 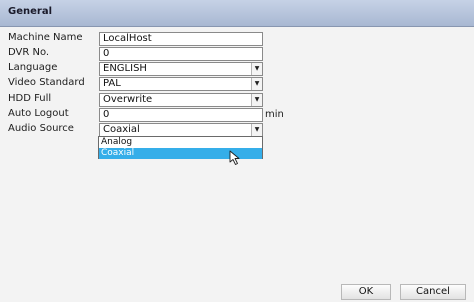 I want to click on auto-logout-value: 0, so click(x=106, y=114).